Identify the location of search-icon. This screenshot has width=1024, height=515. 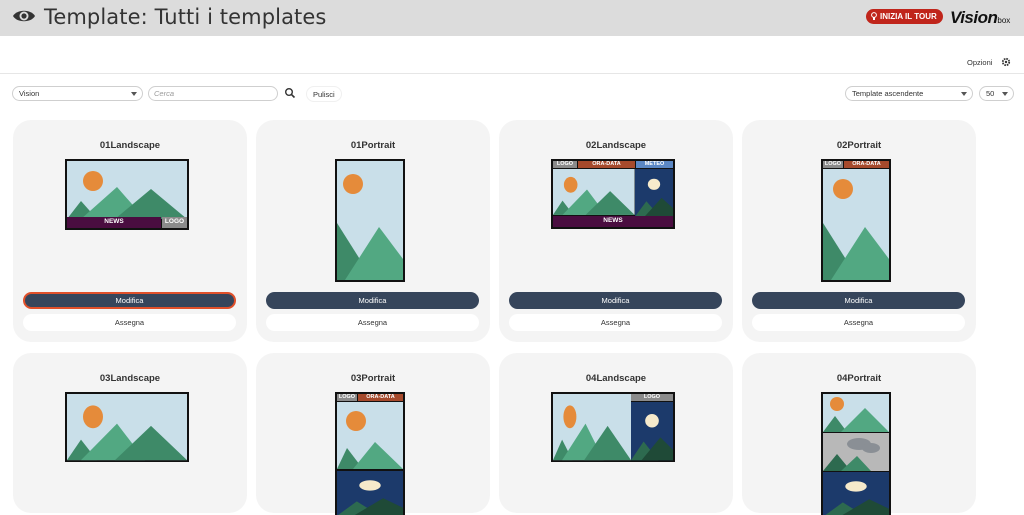
(290, 93).